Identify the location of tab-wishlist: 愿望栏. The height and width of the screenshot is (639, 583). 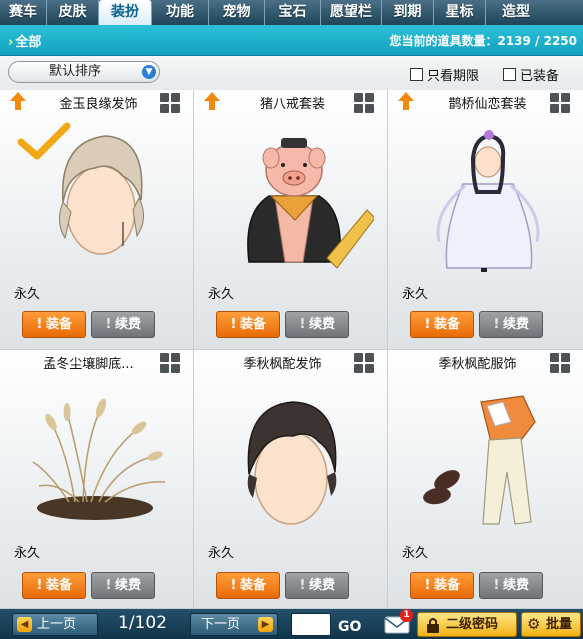
(351, 12).